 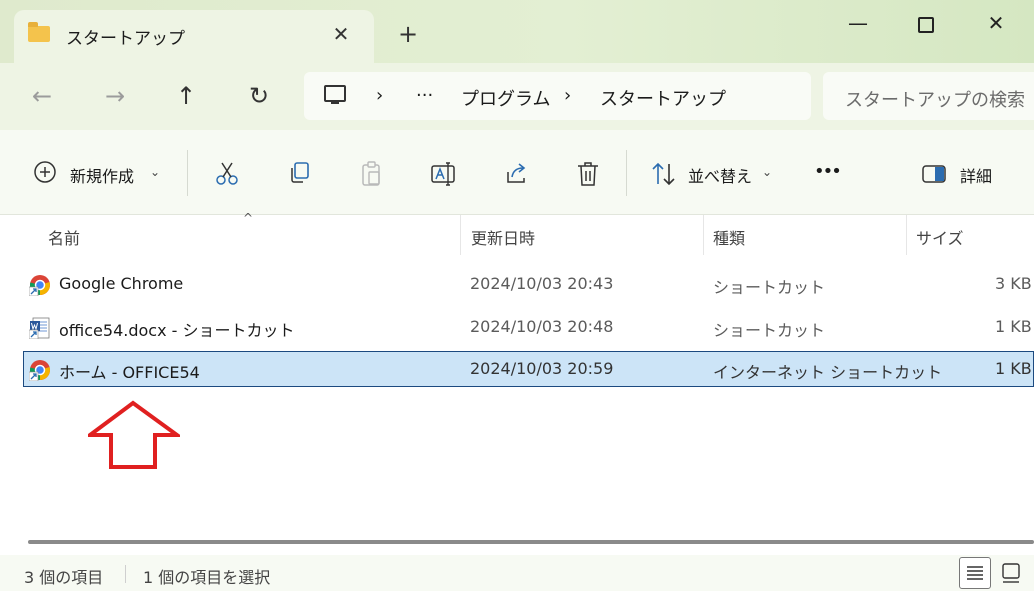 What do you see at coordinates (517, 573) in the screenshot?
I see `status-bar: 3 個の項目 1 個の項目を選択` at bounding box center [517, 573].